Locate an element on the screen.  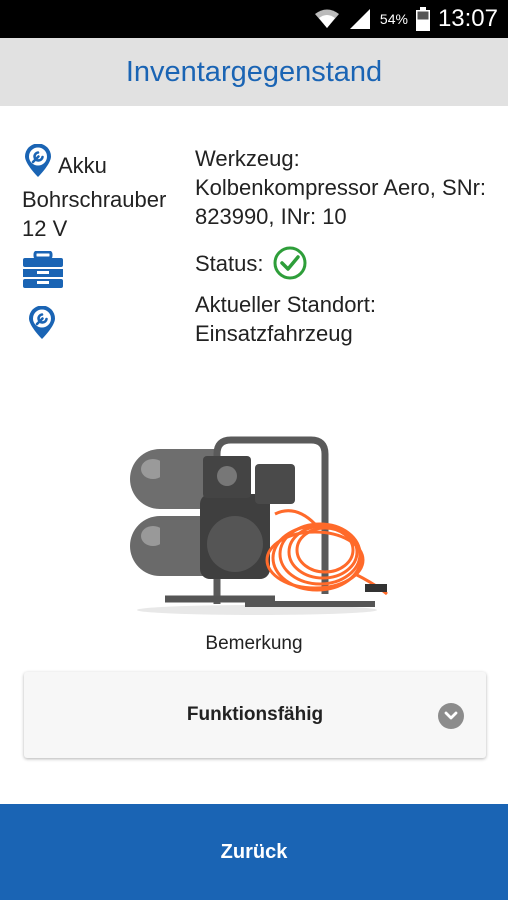
remark-dropdown: Funktionsfähig is located at coordinates (255, 715).